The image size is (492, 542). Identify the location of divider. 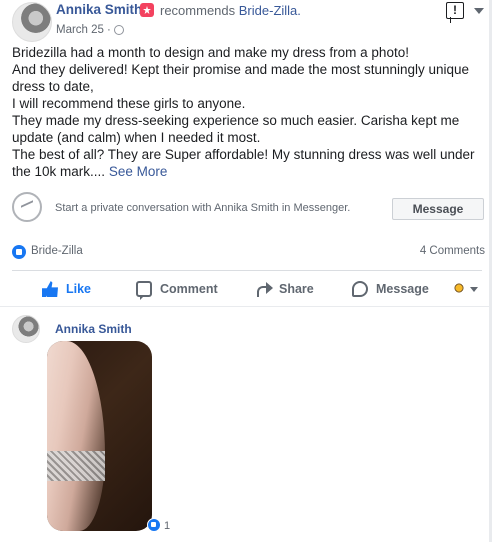
(247, 270).